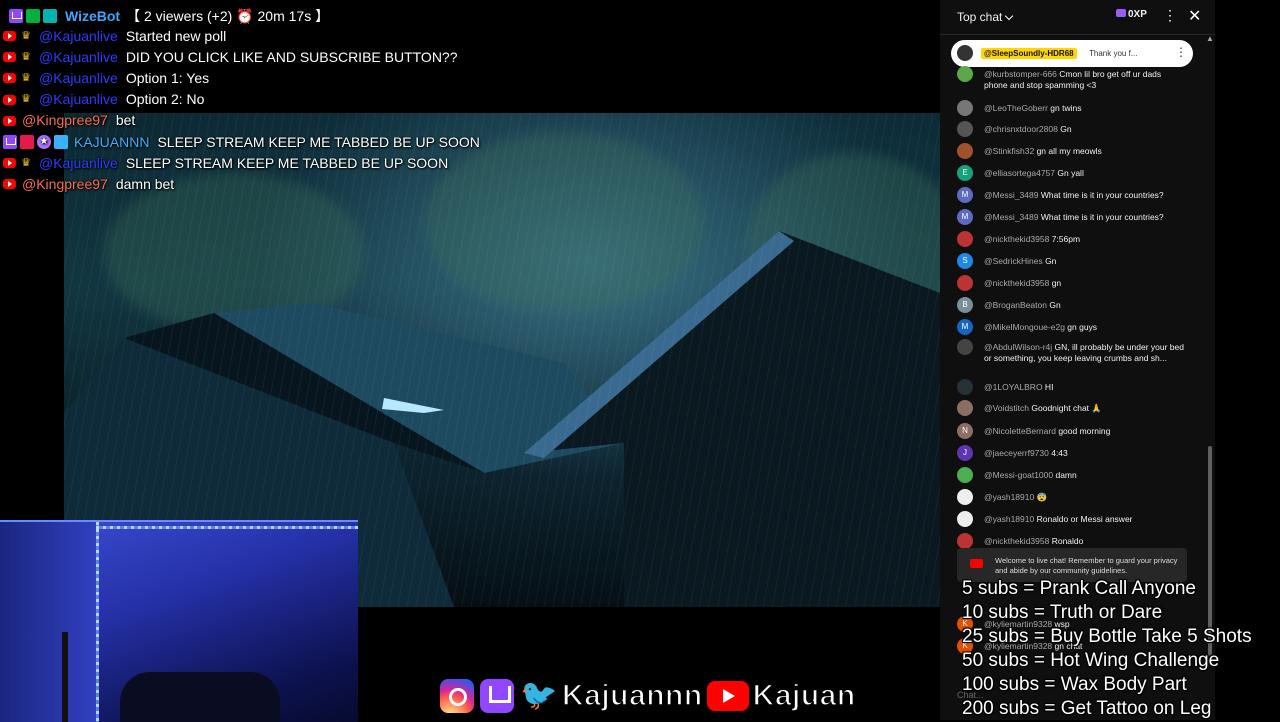 This screenshot has width=1280, height=722. Describe the element at coordinates (1084, 387) in the screenshot. I see `chat-message-body: @1LOYALBRO HI` at that location.